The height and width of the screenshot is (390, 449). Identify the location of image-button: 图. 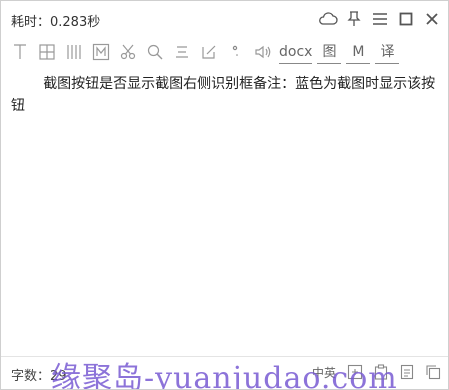
(329, 52).